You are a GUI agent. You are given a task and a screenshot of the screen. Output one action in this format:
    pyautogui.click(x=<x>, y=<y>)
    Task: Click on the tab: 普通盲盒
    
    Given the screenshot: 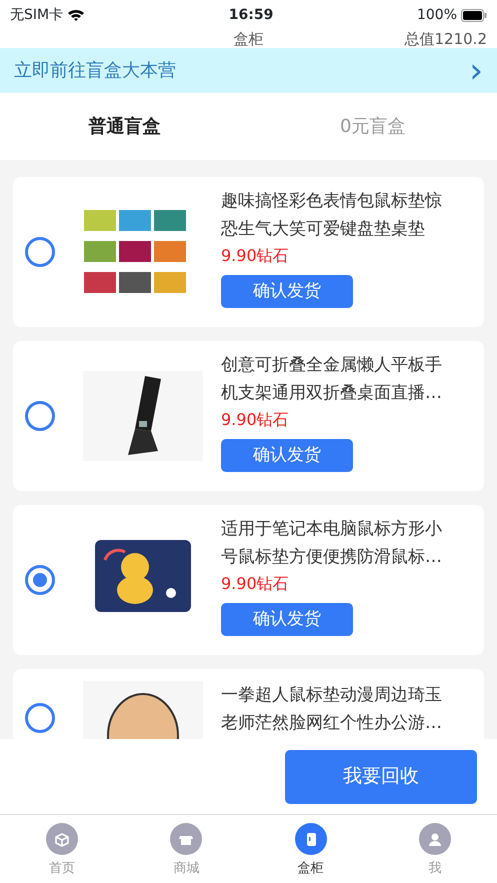 What is the action you would take?
    pyautogui.click(x=124, y=126)
    